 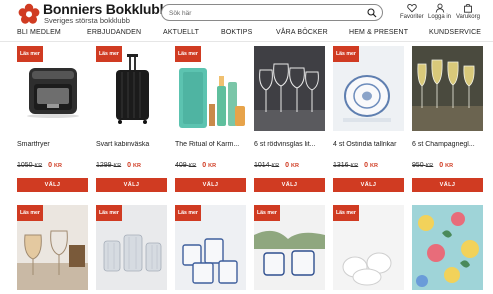 What do you see at coordinates (210, 88) in the screenshot?
I see `product-image-ritual-set: Läs mer` at bounding box center [210, 88].